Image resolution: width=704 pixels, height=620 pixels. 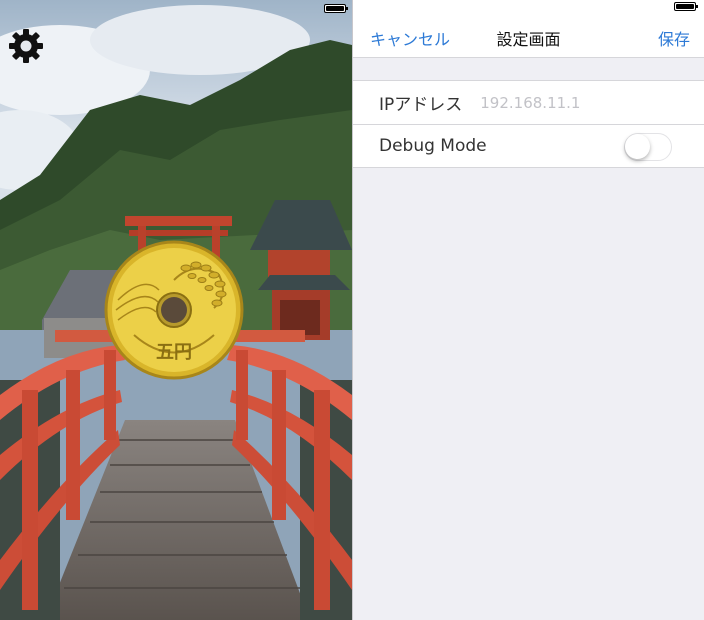 What do you see at coordinates (421, 105) in the screenshot?
I see `ip-address-label: IPアドレス` at bounding box center [421, 105].